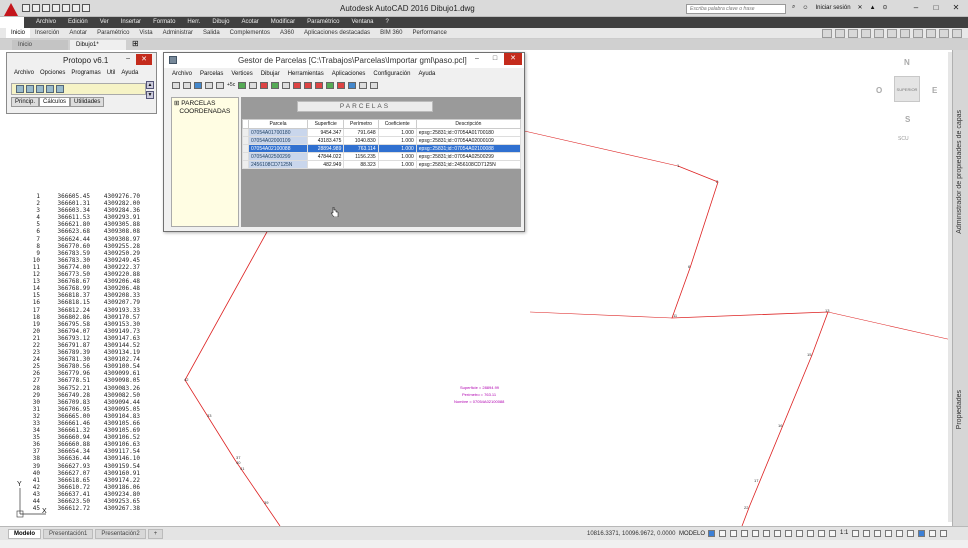 This screenshot has width=968, height=548. Describe the element at coordinates (397, 124) in the screenshot. I see `column-header: Coeficiente` at that location.